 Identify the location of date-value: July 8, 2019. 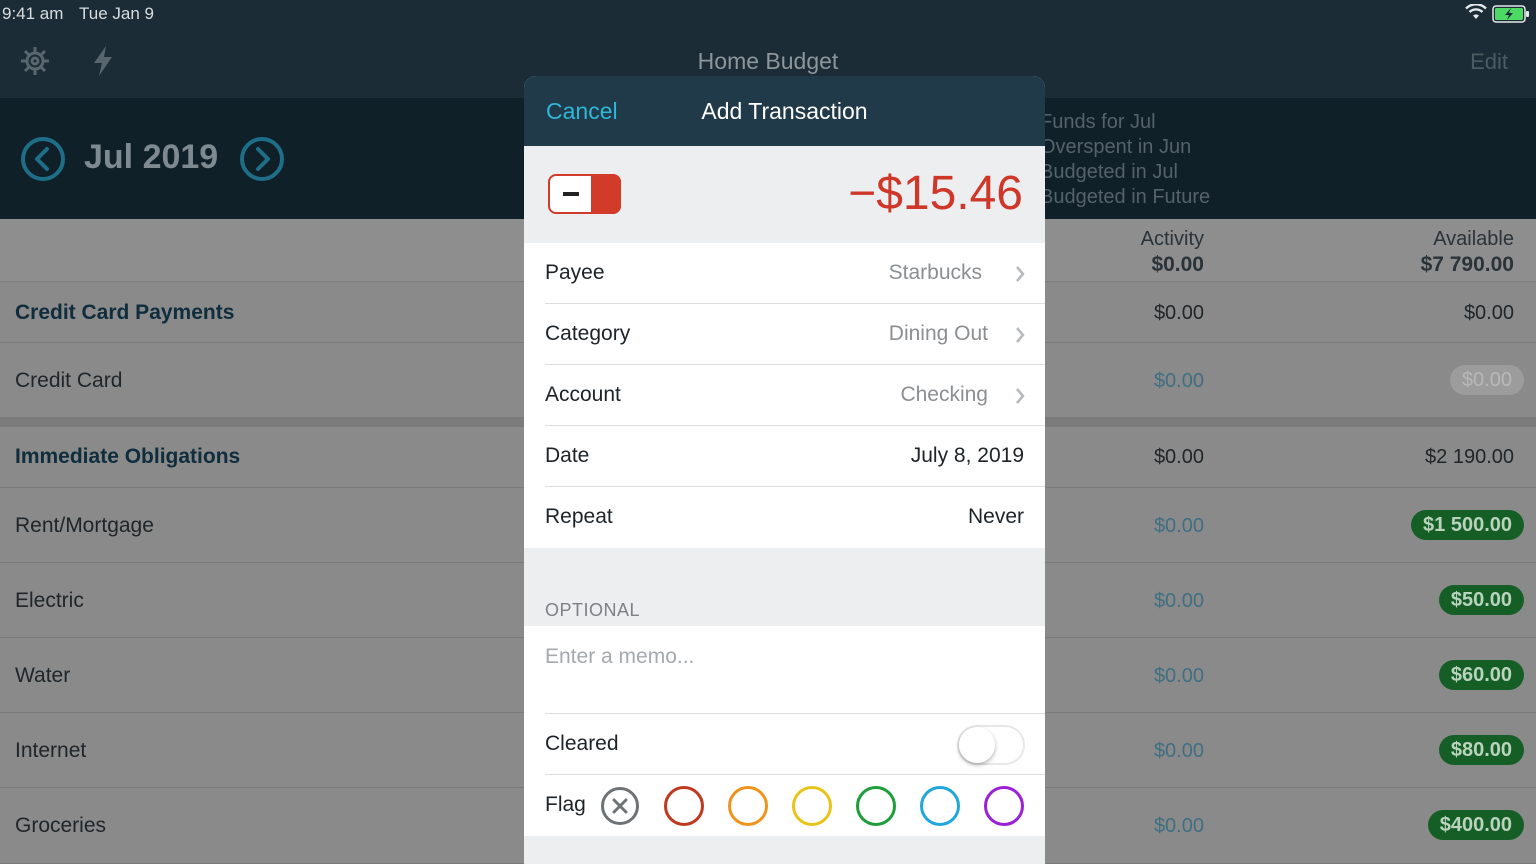
(967, 455).